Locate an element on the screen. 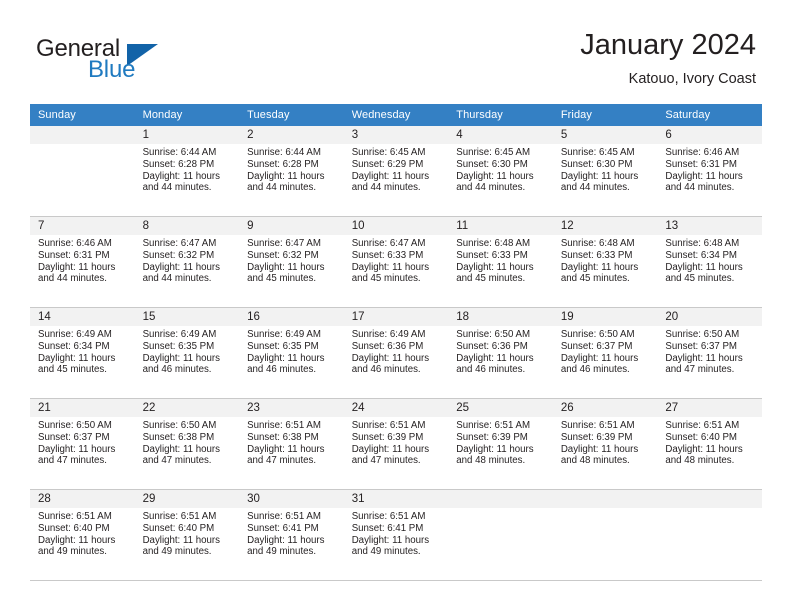 The image size is (792, 612). daylight-text-line2: and 48 minutes. is located at coordinates (491, 461).